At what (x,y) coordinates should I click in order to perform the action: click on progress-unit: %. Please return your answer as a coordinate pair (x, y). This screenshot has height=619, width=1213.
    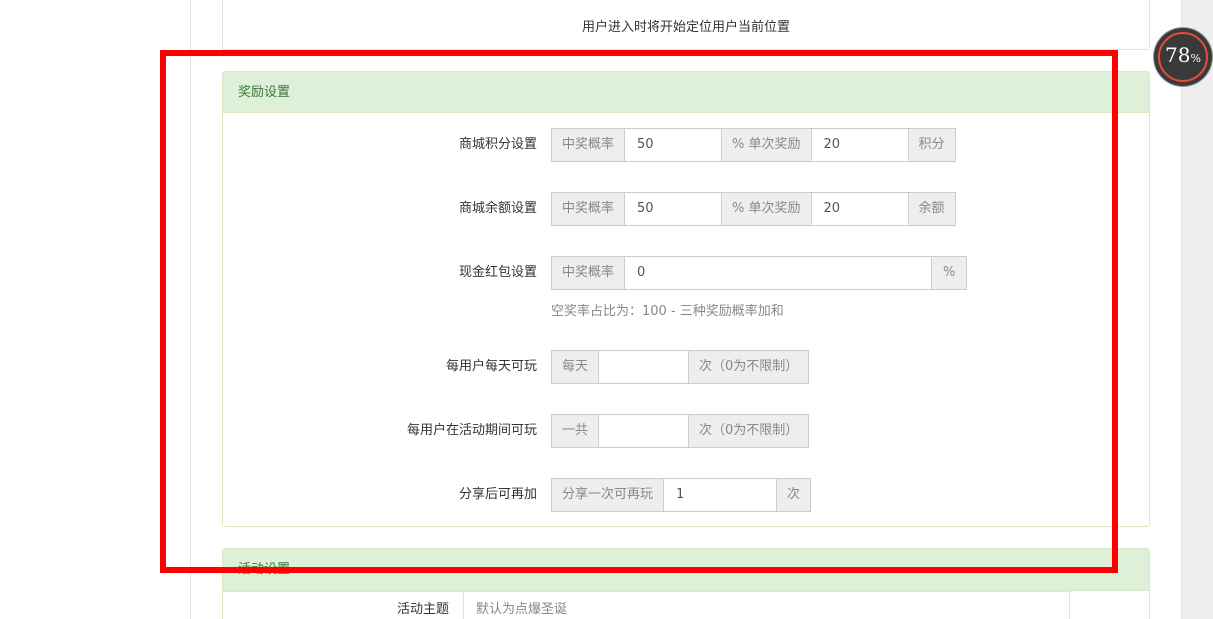
    Looking at the image, I should click on (1195, 58).